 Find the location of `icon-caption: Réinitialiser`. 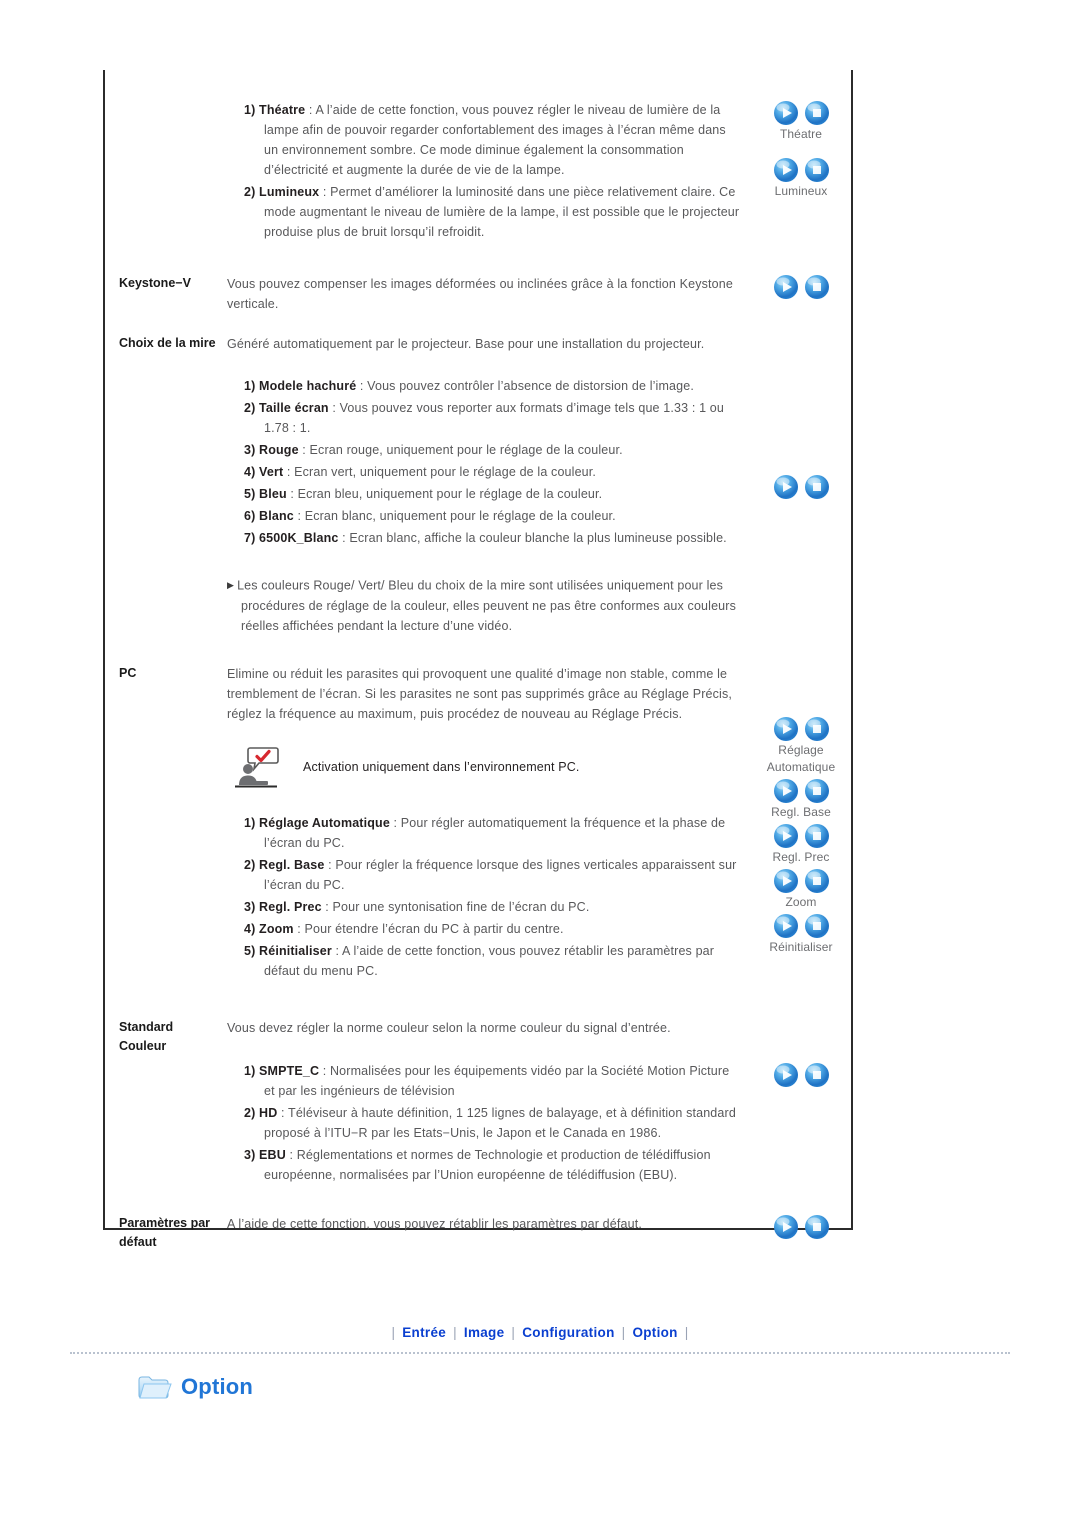

icon-caption: Réinitialiser is located at coordinates (801, 946).